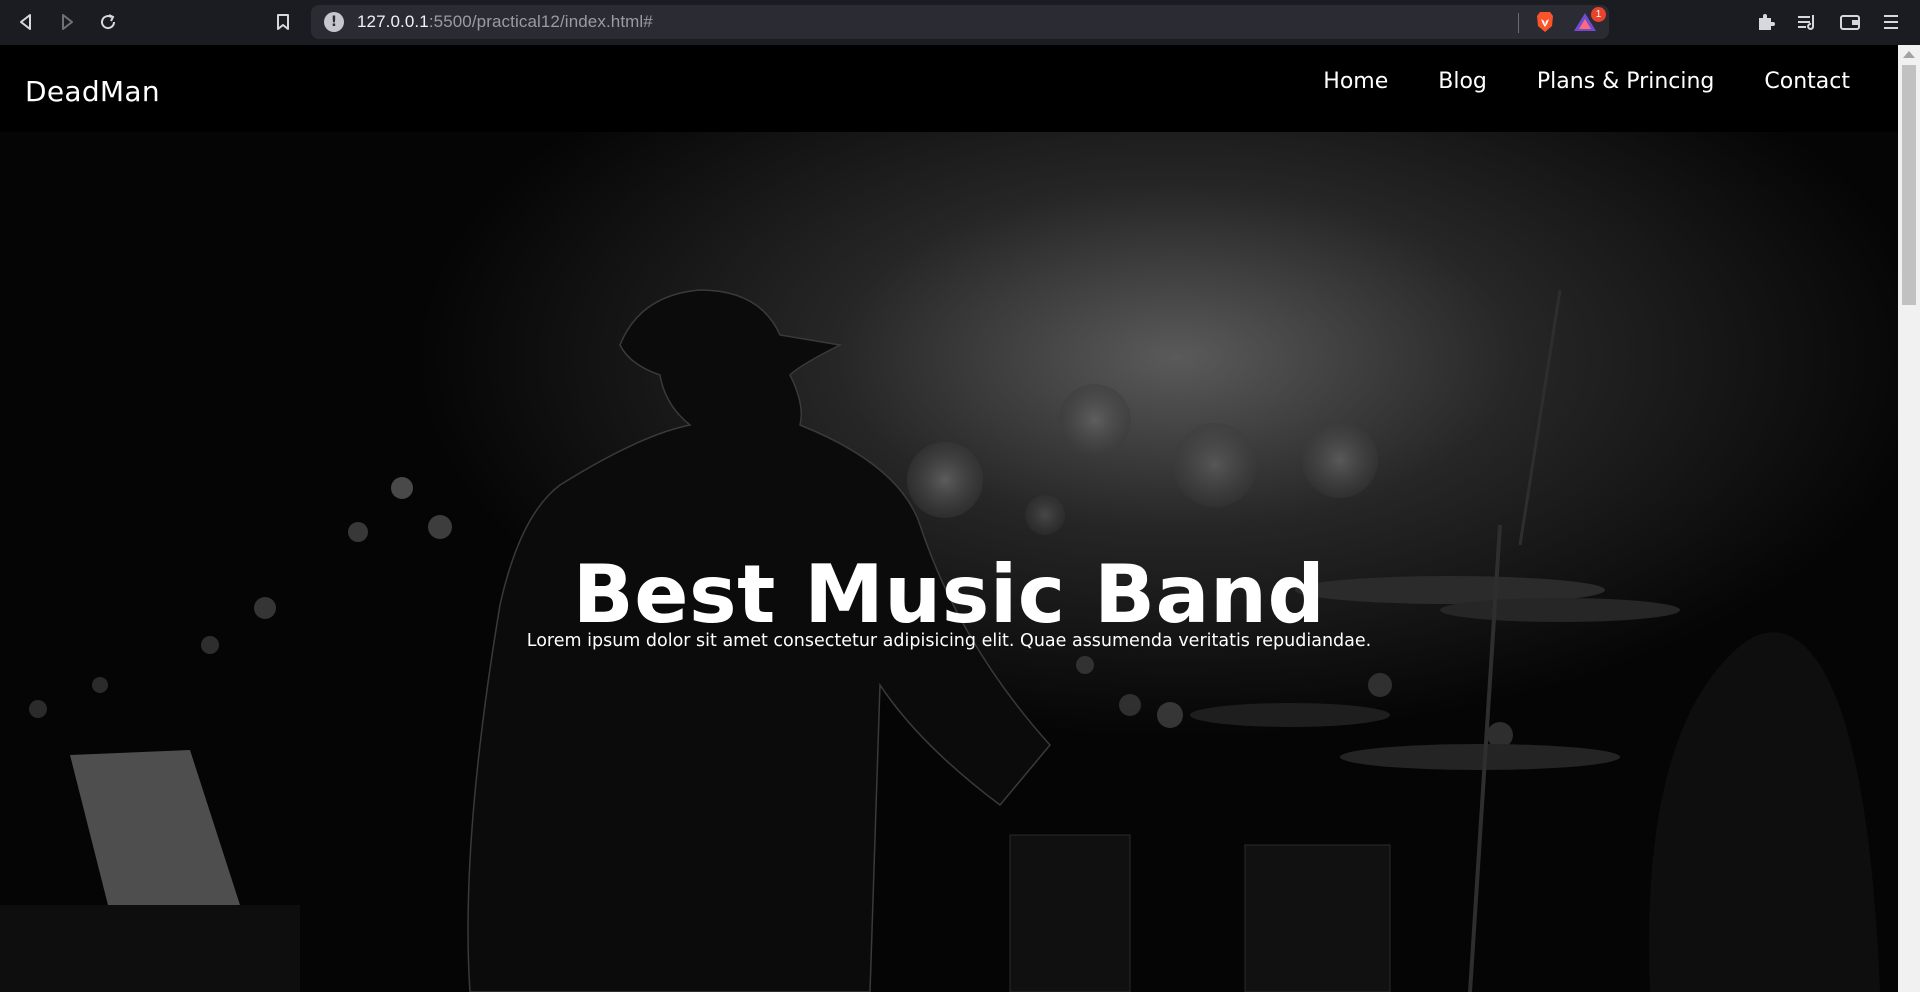  Describe the element at coordinates (334, 22) in the screenshot. I see `site-info-icon: !` at that location.